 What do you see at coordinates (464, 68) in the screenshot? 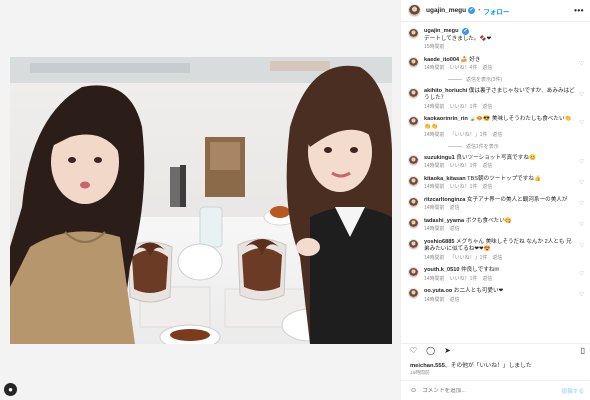
I see `comment-likes: いいね！4件` at bounding box center [464, 68].